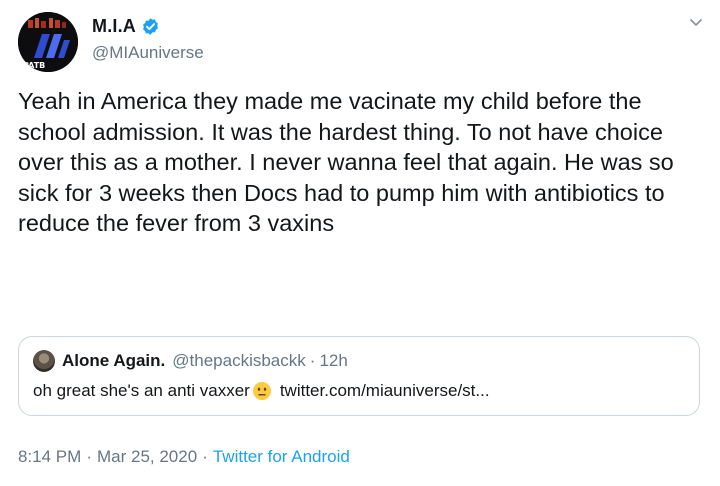  Describe the element at coordinates (44, 361) in the screenshot. I see `quoted-author-avatar` at that location.